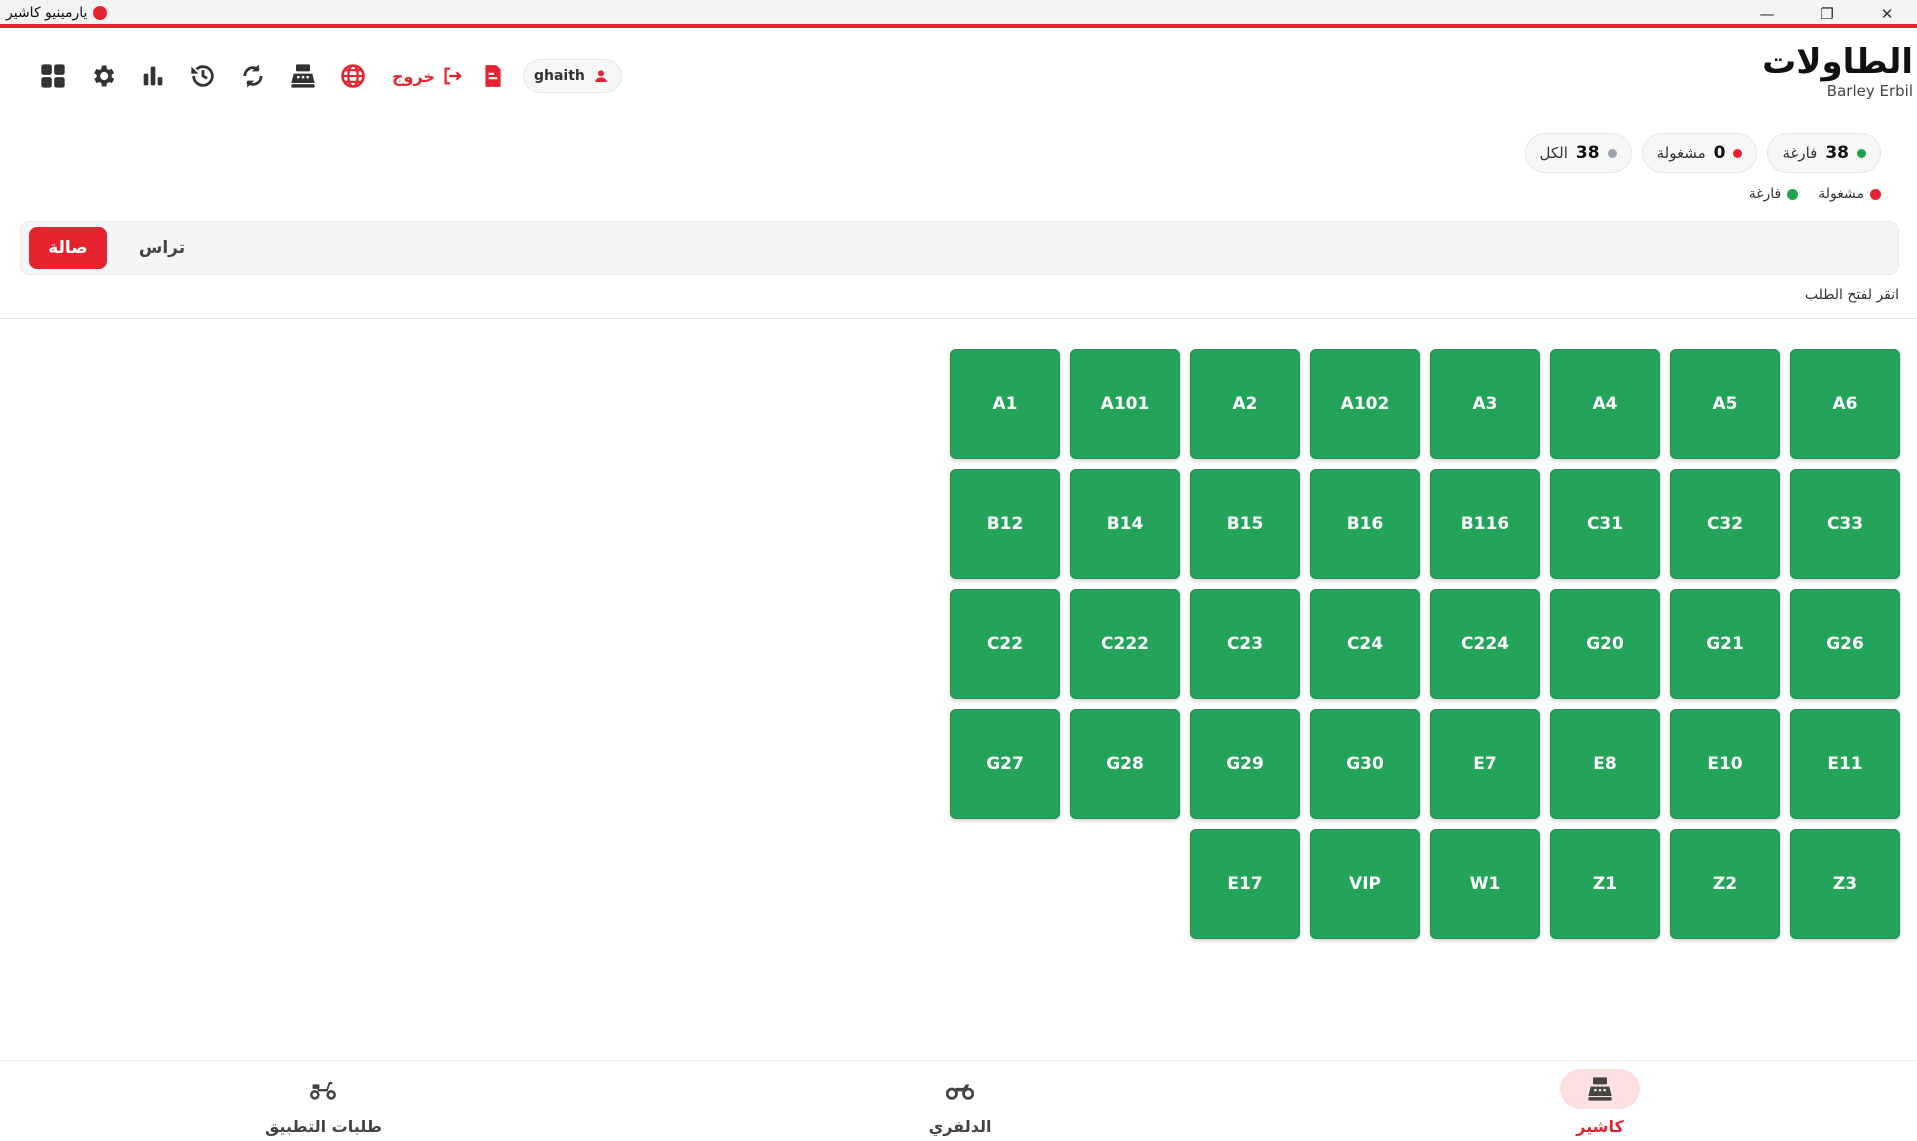 Image resolution: width=1917 pixels, height=1141 pixels. Describe the element at coordinates (559, 76) in the screenshot. I see `username: ghaith` at that location.